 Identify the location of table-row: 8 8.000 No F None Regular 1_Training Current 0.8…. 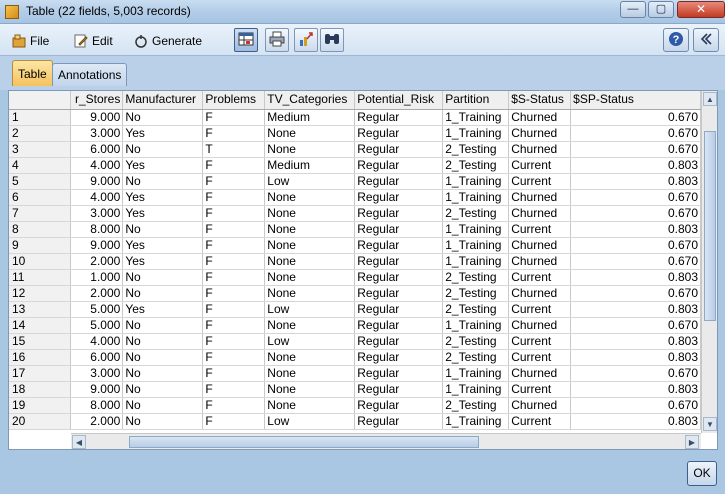
(355, 229).